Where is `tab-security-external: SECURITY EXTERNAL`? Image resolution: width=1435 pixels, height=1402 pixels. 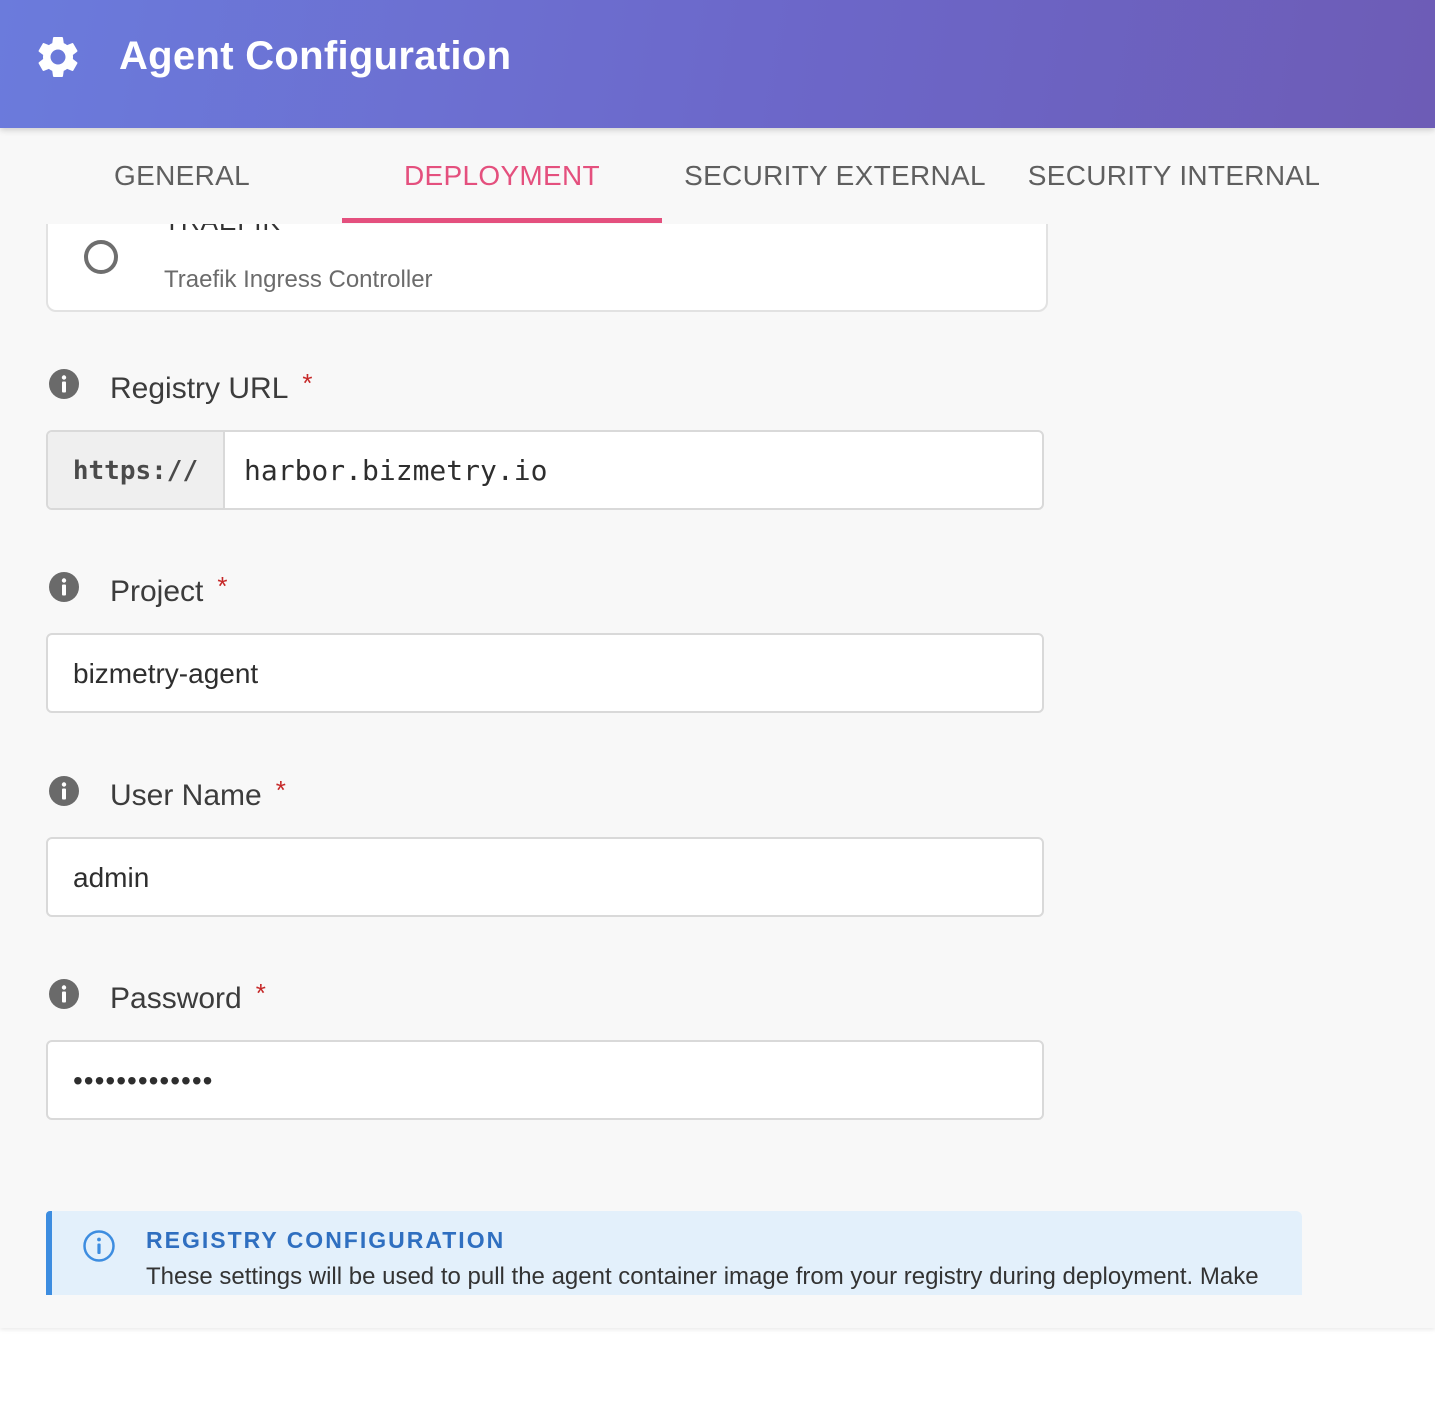
tab-security-external: SECURITY EXTERNAL is located at coordinates (835, 176).